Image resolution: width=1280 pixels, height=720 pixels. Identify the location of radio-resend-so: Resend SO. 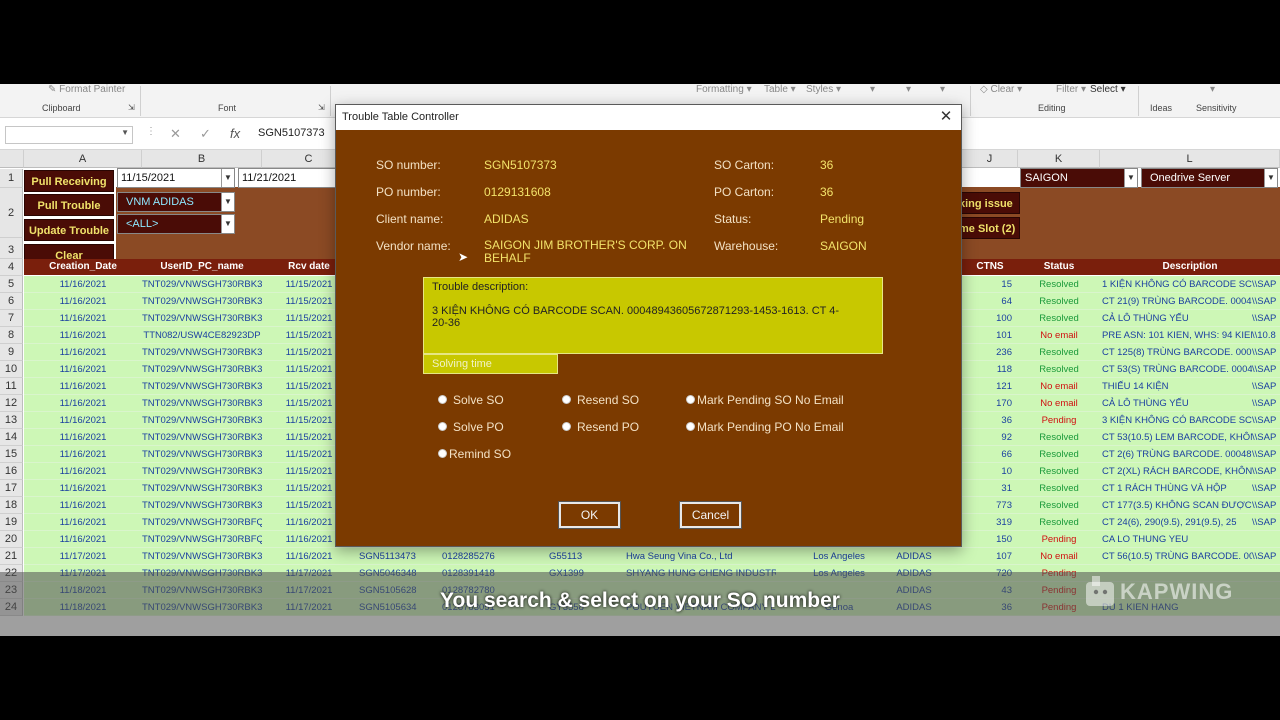
(600, 400).